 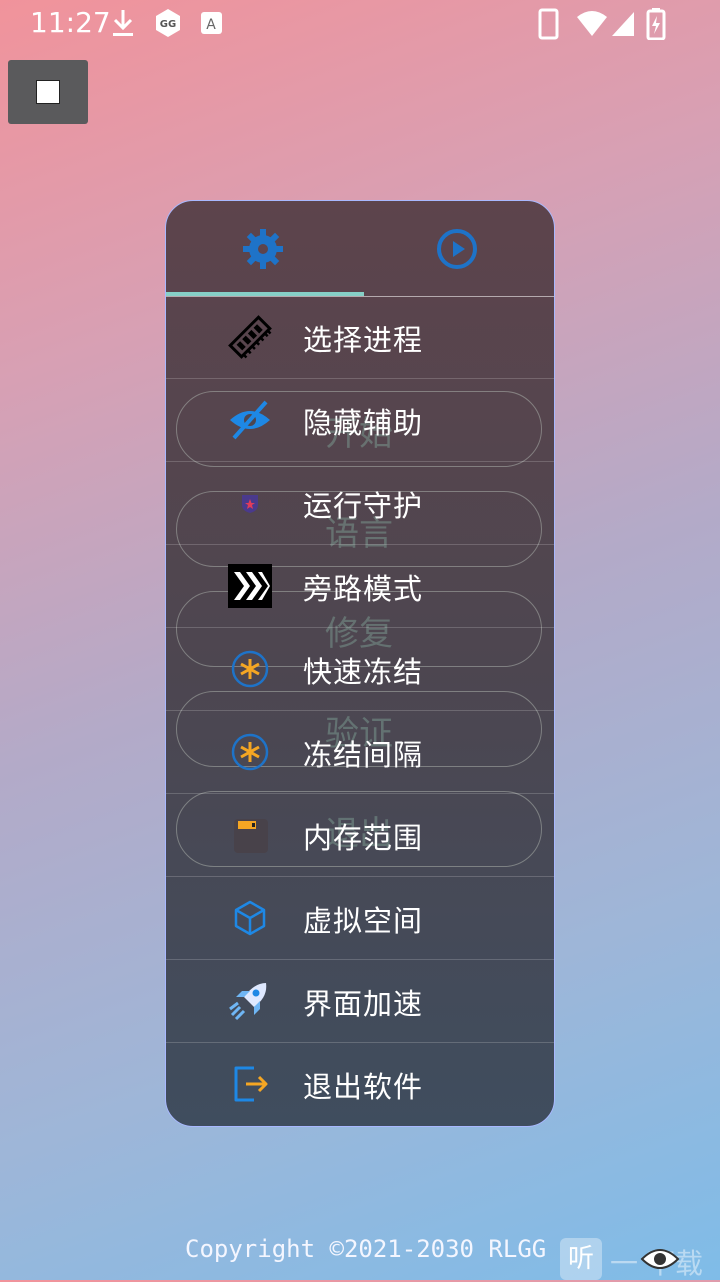 What do you see at coordinates (363, 1004) in the screenshot?
I see `menu-item-label: 界面加速` at bounding box center [363, 1004].